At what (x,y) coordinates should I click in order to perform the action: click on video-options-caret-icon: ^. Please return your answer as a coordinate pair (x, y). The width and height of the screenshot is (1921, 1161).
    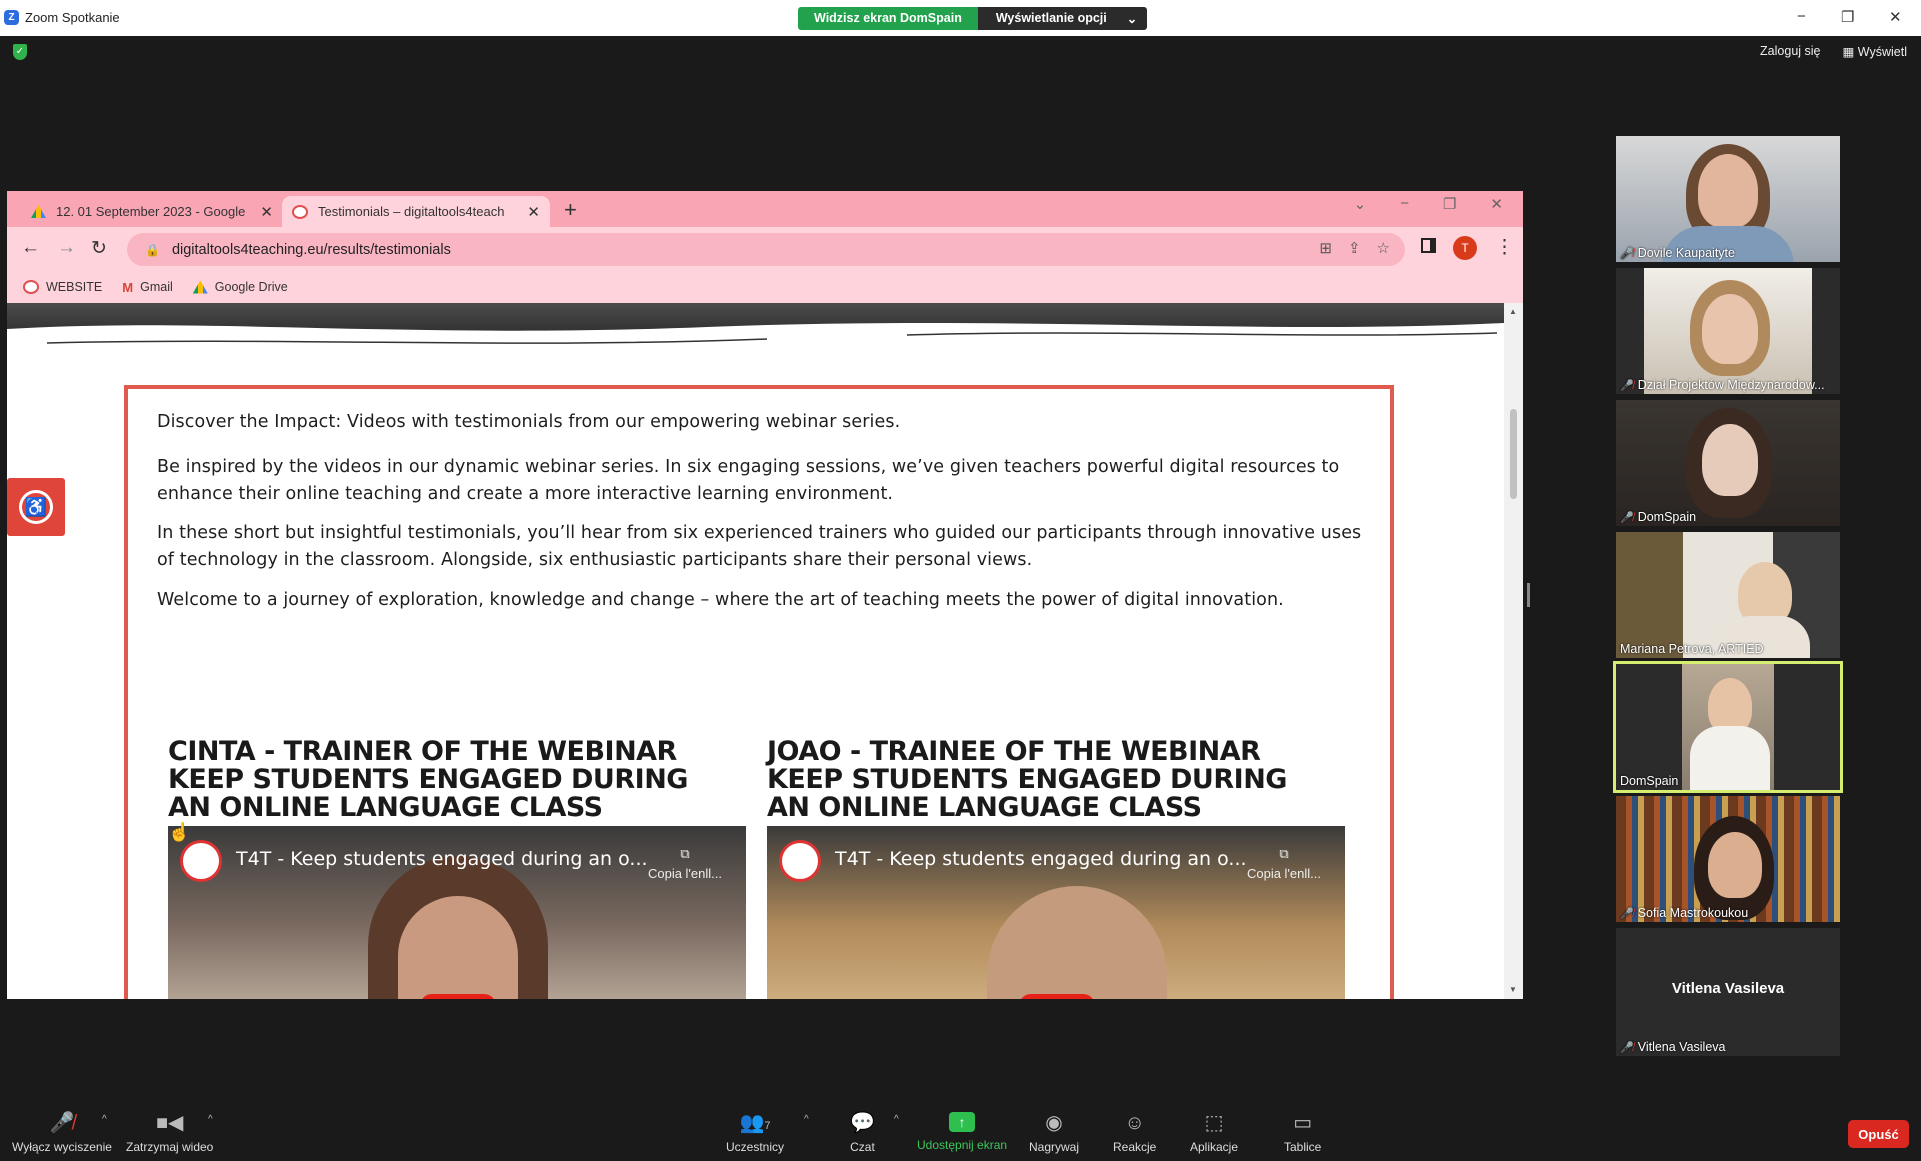
    Looking at the image, I should click on (210, 1119).